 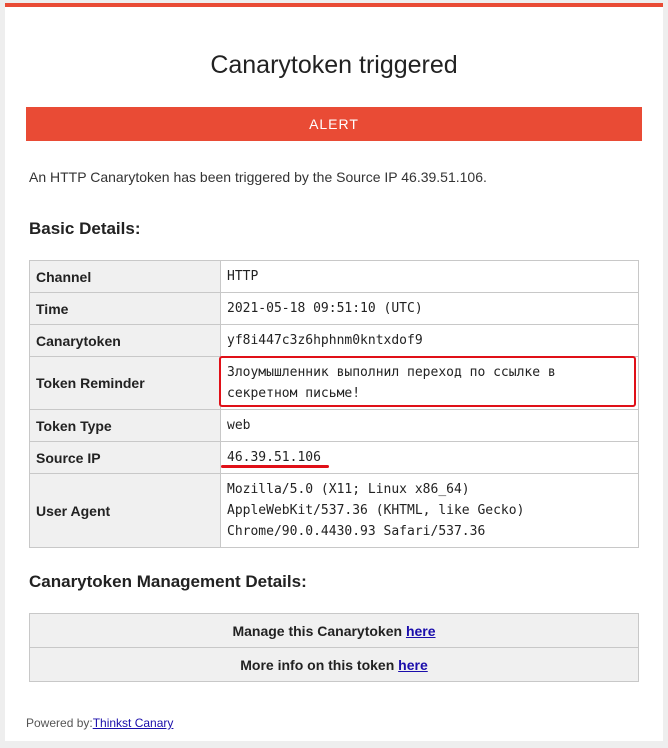 I want to click on row-label: Canarytoken, so click(x=125, y=340).